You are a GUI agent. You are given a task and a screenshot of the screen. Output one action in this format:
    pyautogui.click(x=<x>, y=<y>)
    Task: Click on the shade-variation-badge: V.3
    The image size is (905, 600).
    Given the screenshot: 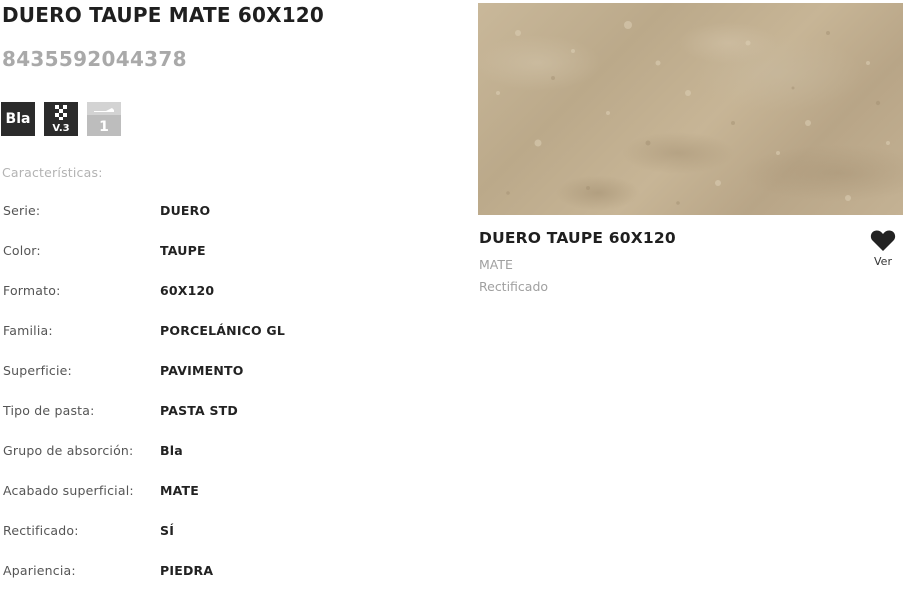 What is the action you would take?
    pyautogui.click(x=61, y=119)
    